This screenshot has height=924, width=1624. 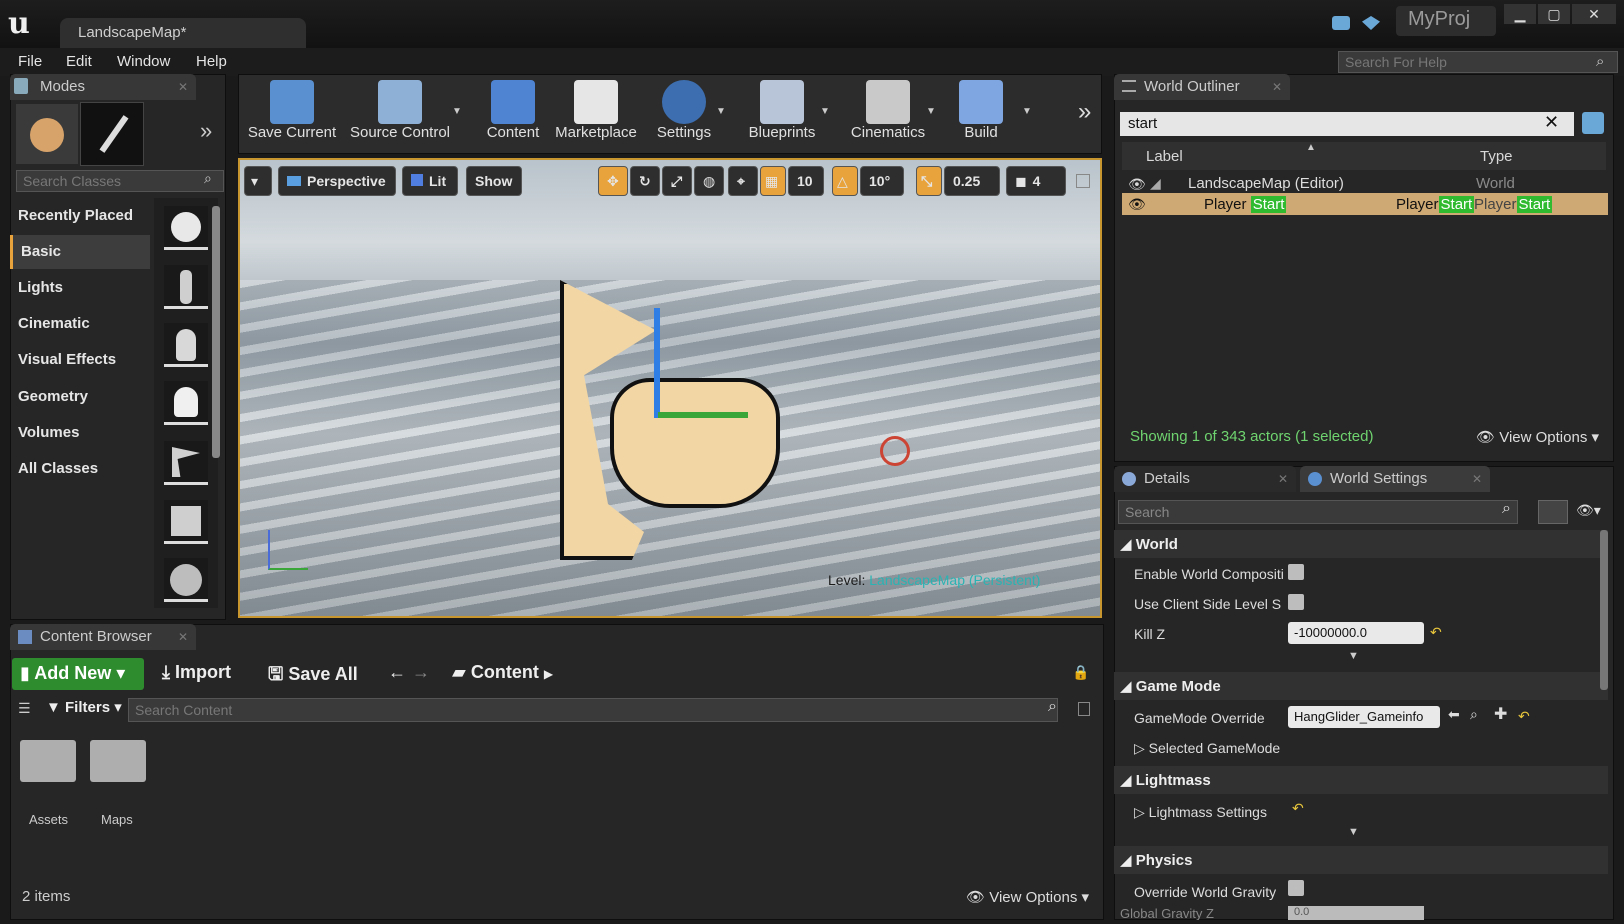 What do you see at coordinates (80, 324) in the screenshot?
I see `mode-category-cinematic: Cinematic` at bounding box center [80, 324].